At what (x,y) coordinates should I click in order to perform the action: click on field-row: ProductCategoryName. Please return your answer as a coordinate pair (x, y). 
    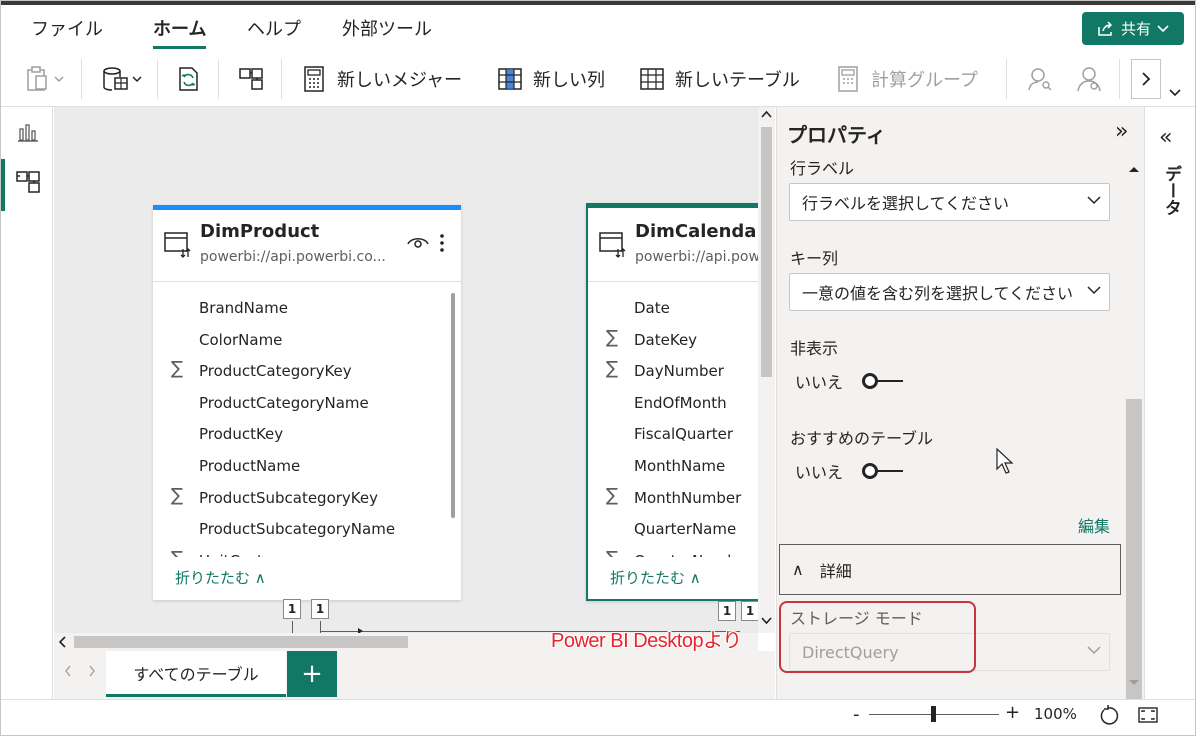
    Looking at the image, I should click on (307, 405).